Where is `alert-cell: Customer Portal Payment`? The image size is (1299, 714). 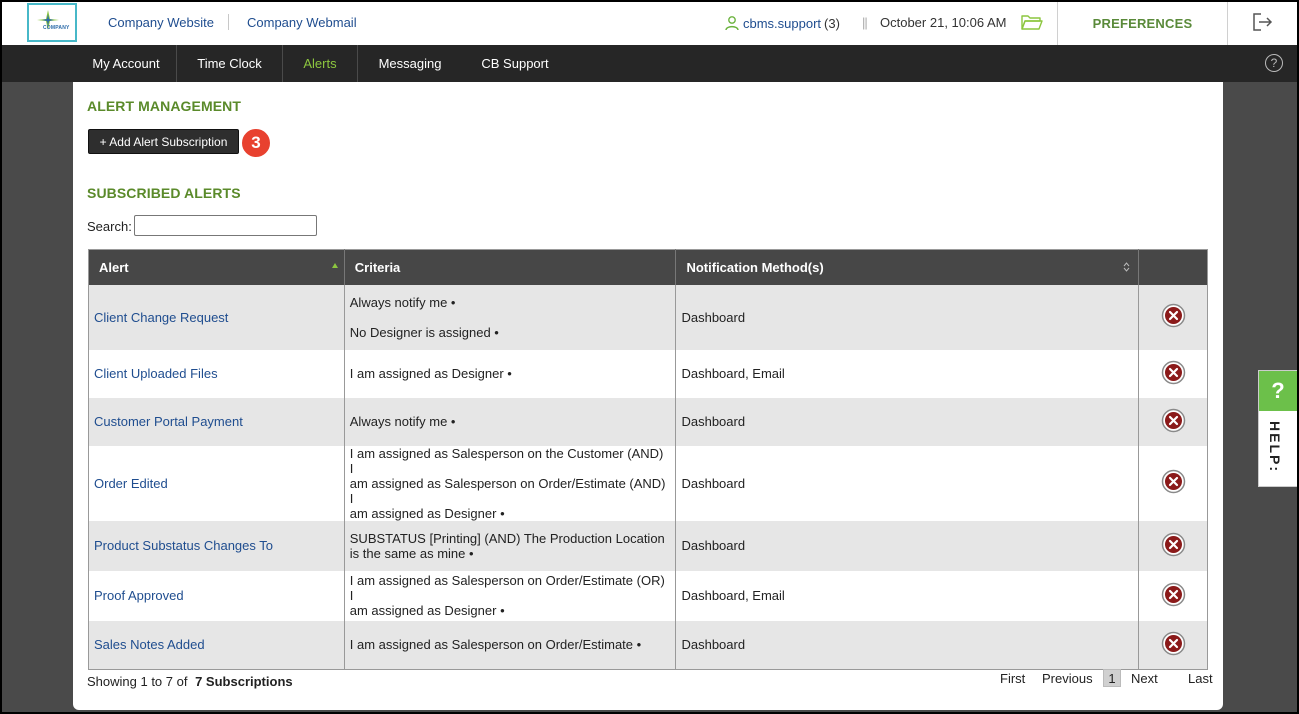 alert-cell: Customer Portal Payment is located at coordinates (216, 421).